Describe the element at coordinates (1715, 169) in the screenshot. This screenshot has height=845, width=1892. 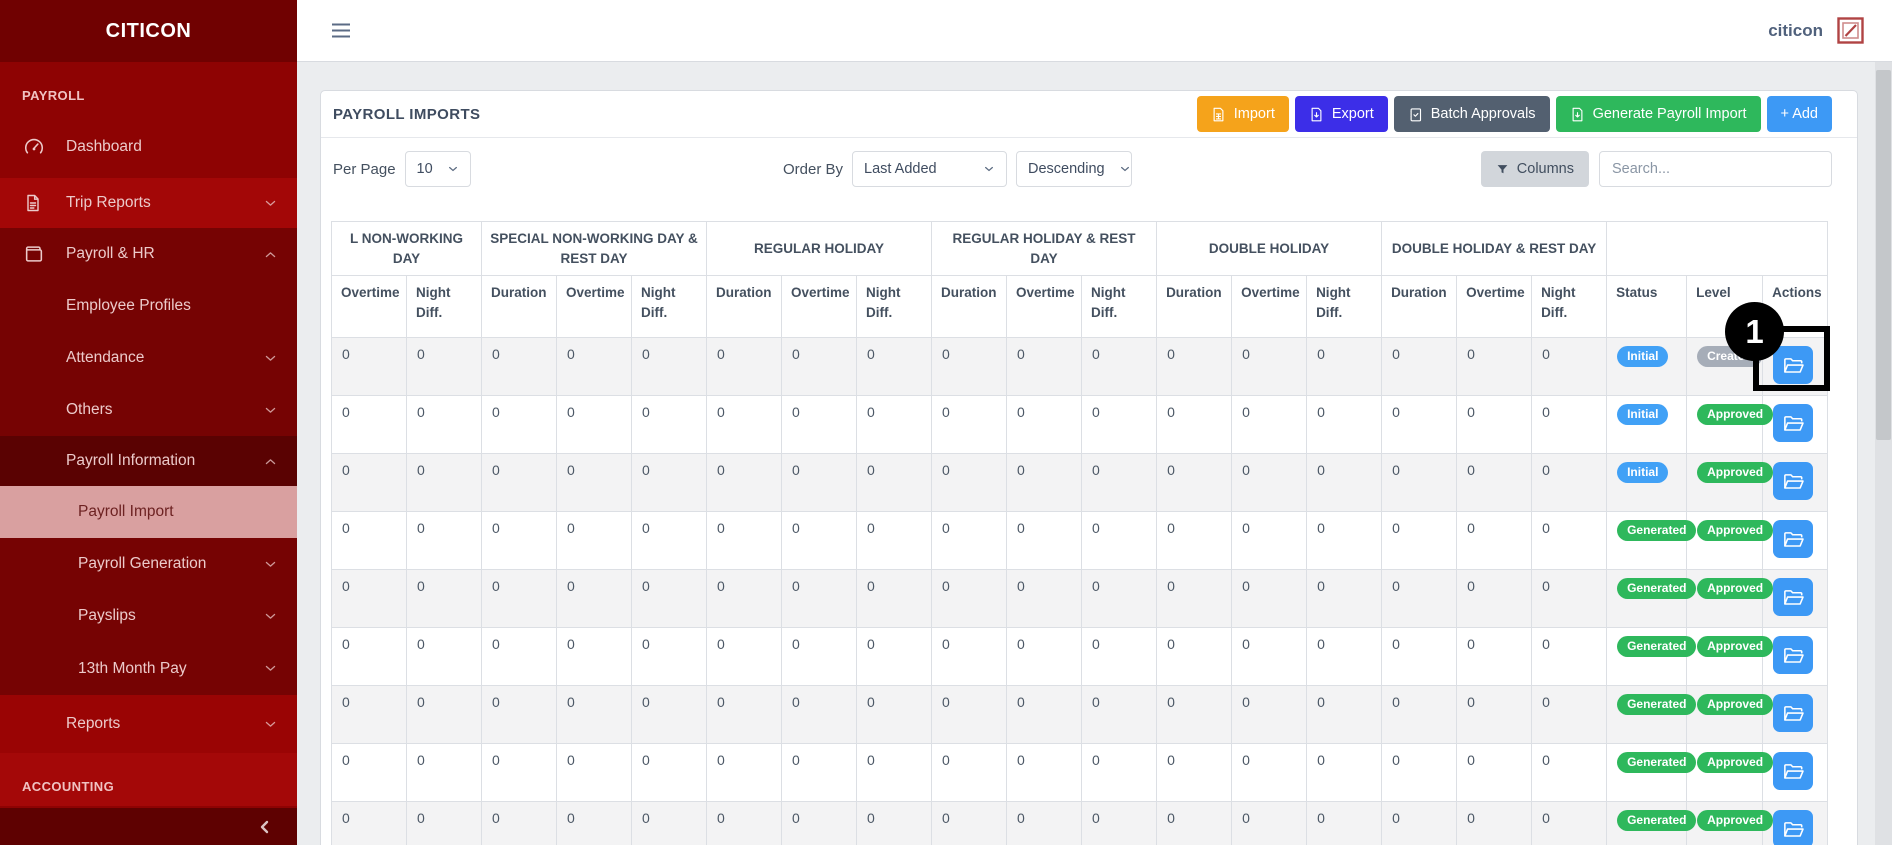
I see `search-input` at that location.